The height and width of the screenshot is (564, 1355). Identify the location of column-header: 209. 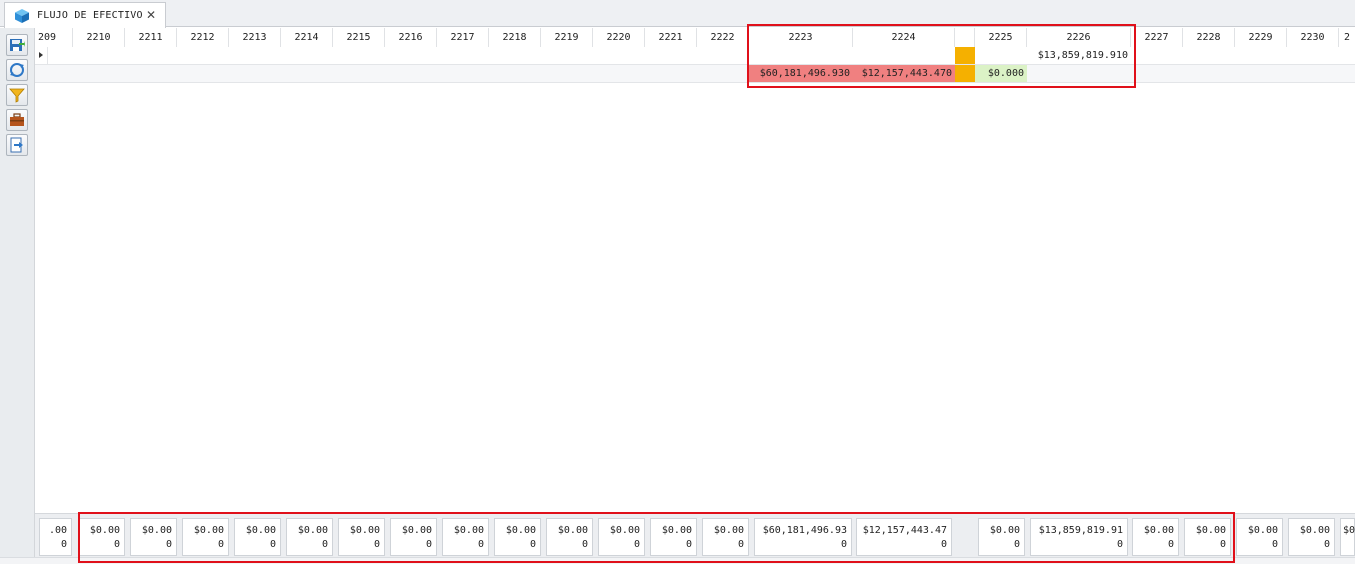
(54, 37).